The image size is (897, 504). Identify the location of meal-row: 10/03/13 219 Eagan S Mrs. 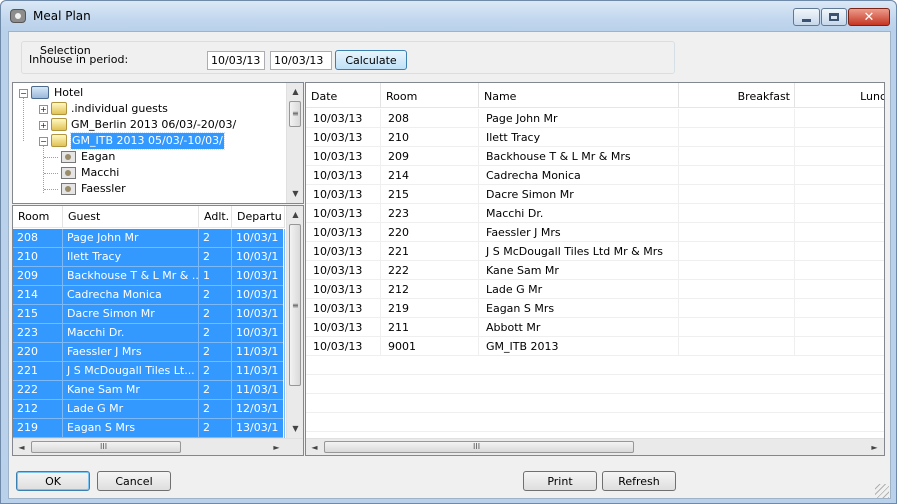
(595, 308).